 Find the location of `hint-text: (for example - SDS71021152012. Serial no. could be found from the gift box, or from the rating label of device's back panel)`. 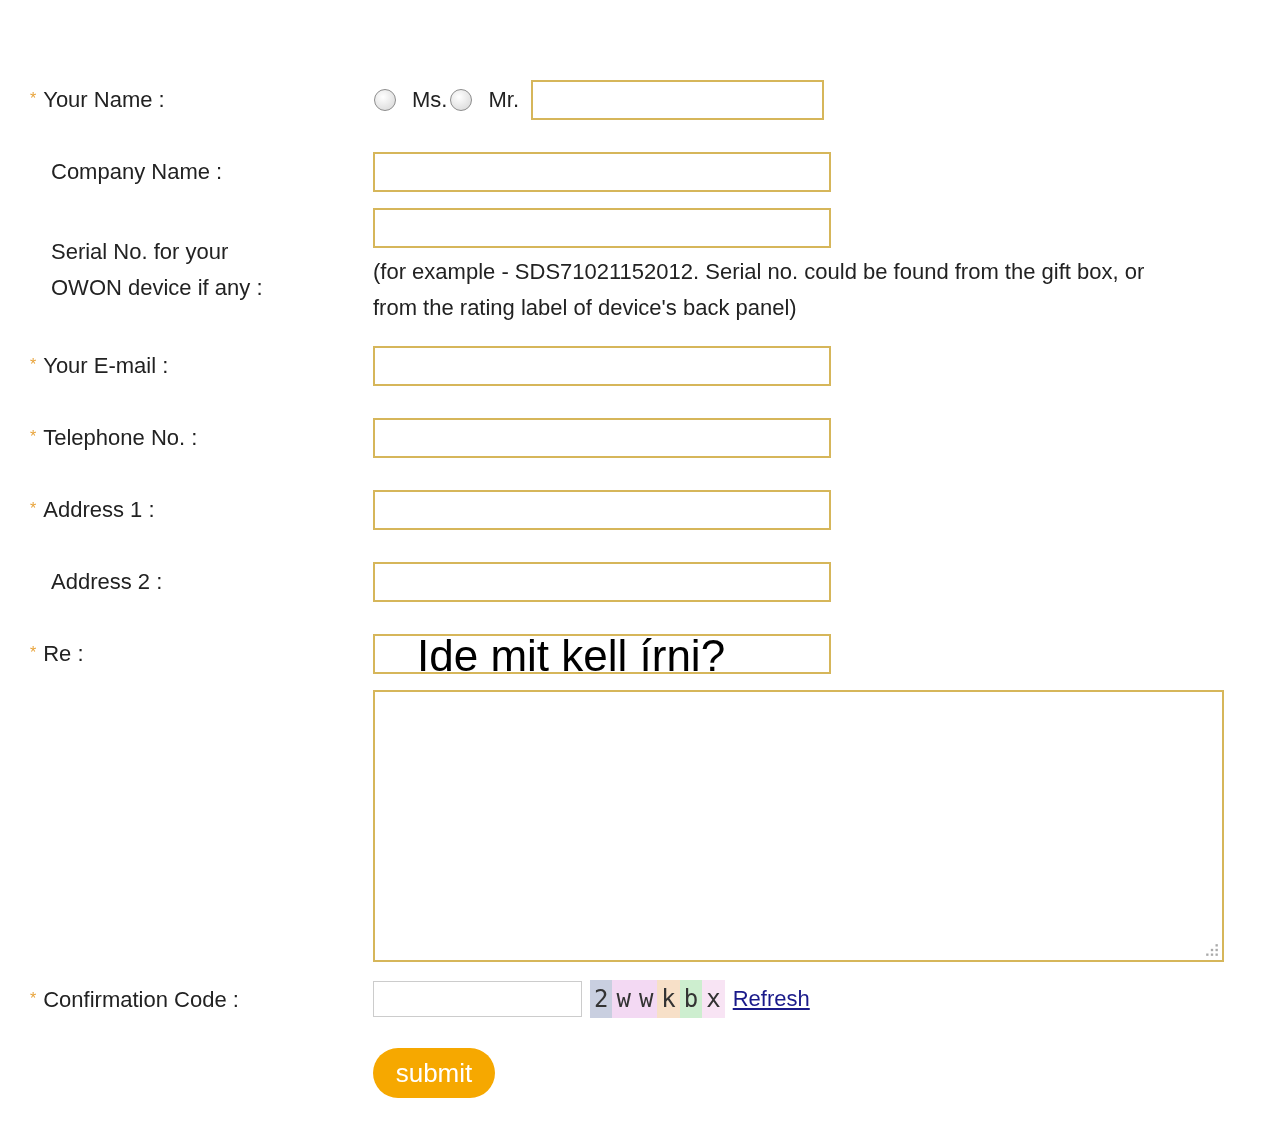

hint-text: (for example - SDS71021152012. Serial no. could be found from the gift box, or from the rating label of device's back panel) is located at coordinates (759, 290).